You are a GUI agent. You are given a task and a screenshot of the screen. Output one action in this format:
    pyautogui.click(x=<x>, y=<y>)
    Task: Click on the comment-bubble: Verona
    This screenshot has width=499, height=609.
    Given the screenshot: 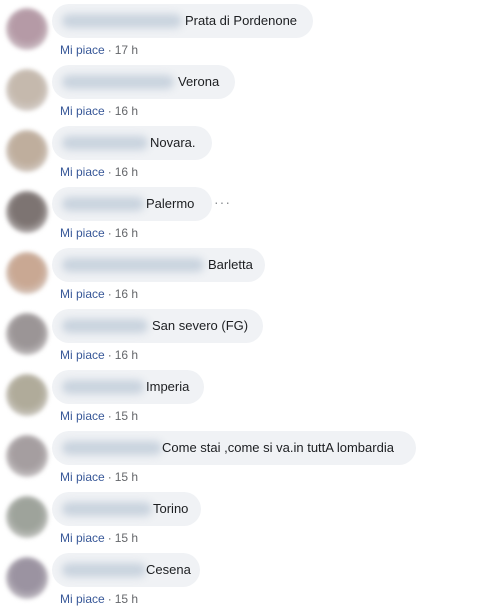 What is the action you would take?
    pyautogui.click(x=143, y=82)
    